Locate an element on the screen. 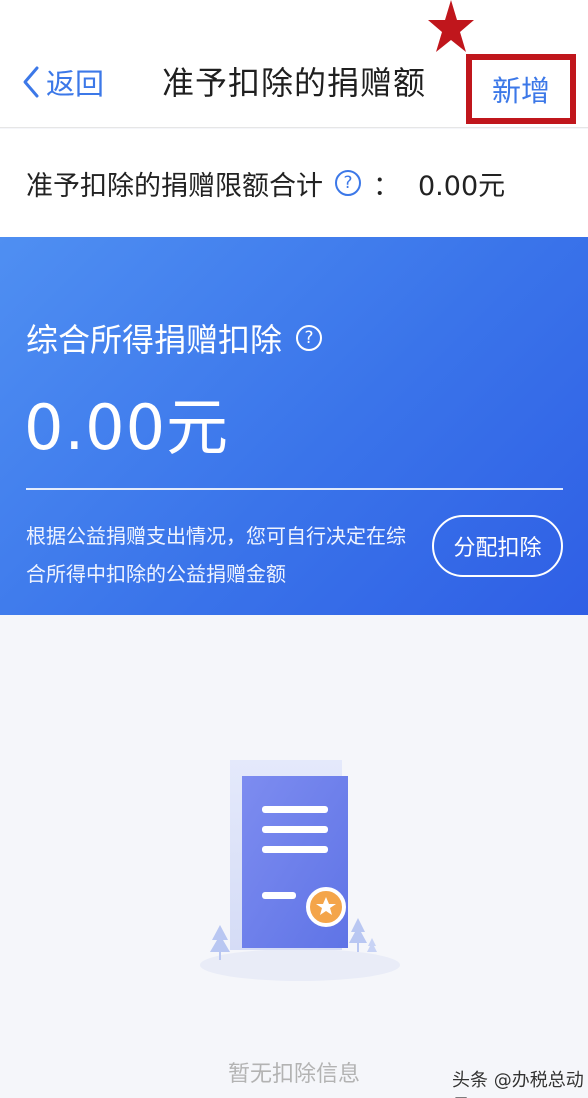  allocate-deduction-button: 分配扣除 is located at coordinates (497, 546).